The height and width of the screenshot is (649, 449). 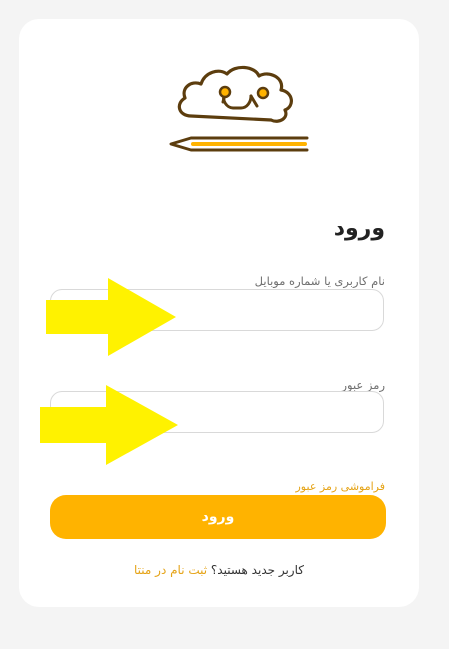 I want to click on page-title: ورود, so click(x=359, y=228).